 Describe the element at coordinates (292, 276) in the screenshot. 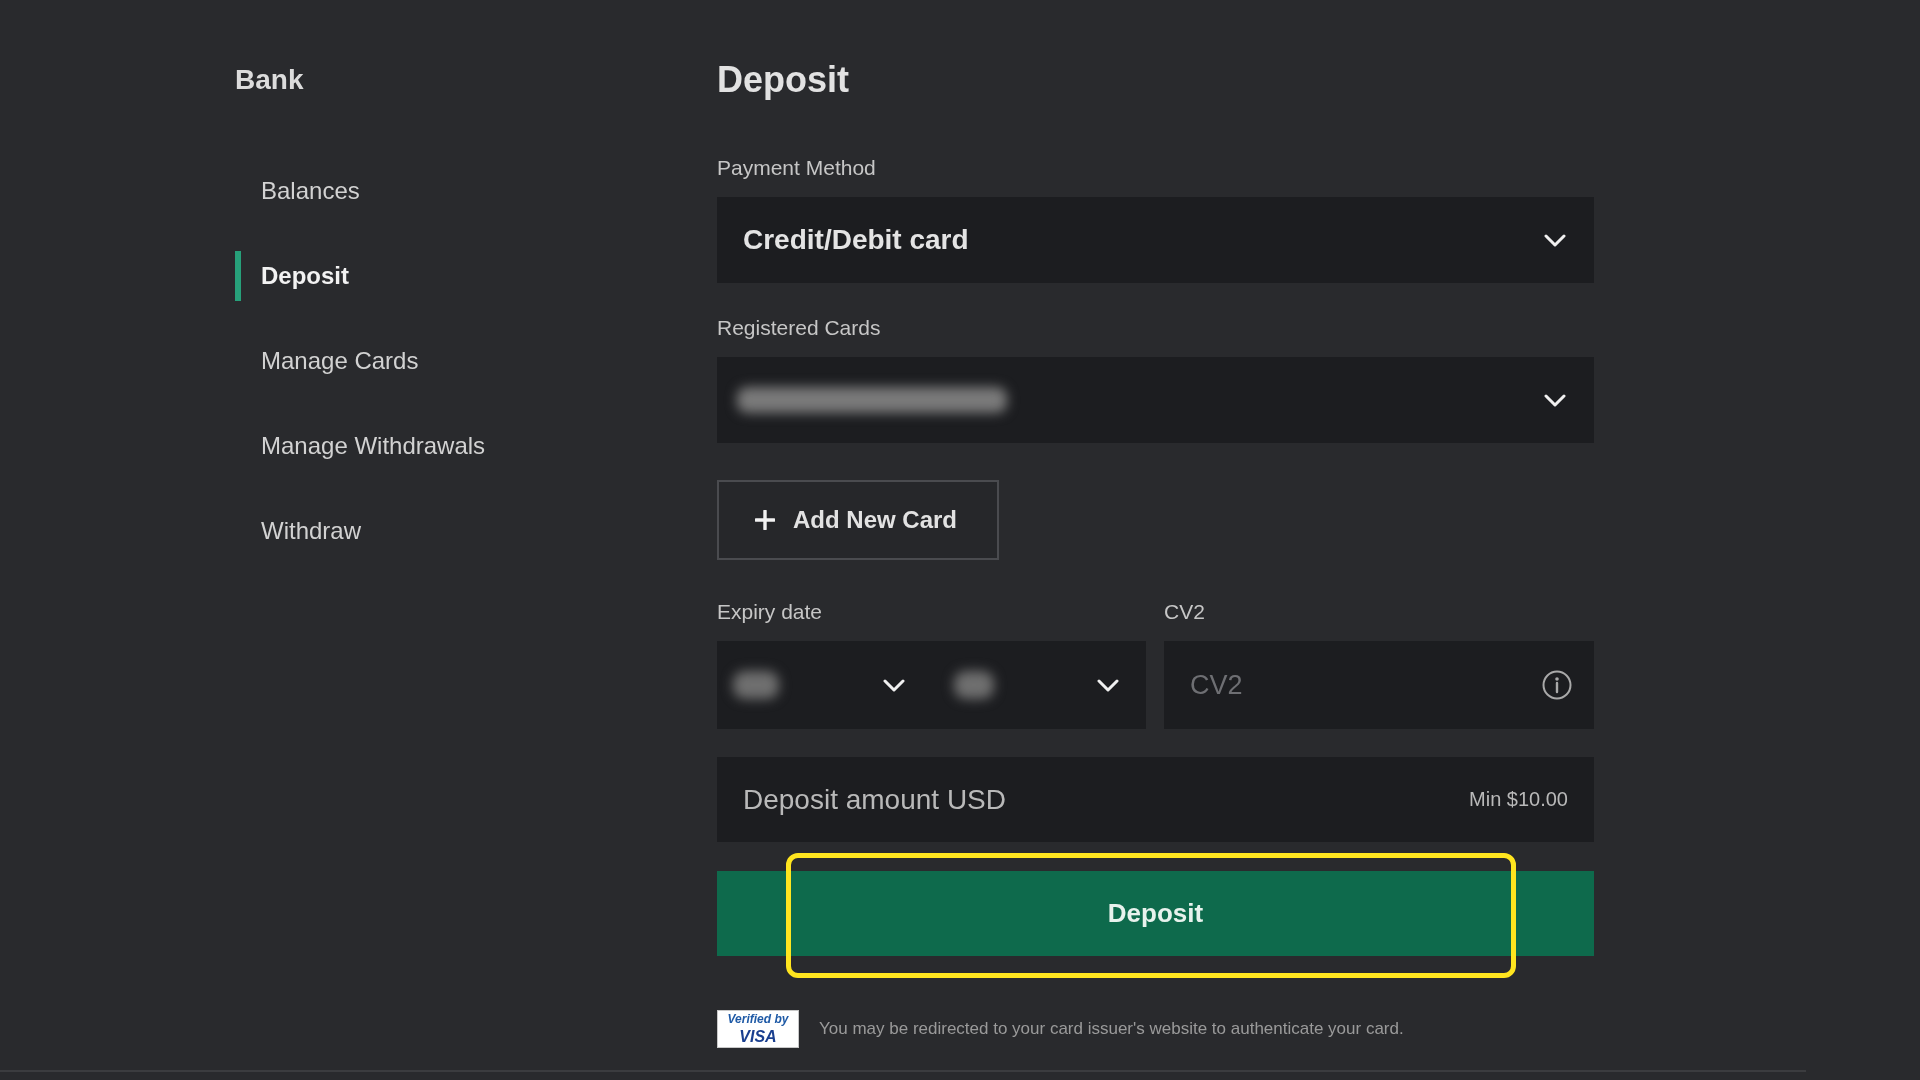

I see `sidebar-item: Deposit` at that location.